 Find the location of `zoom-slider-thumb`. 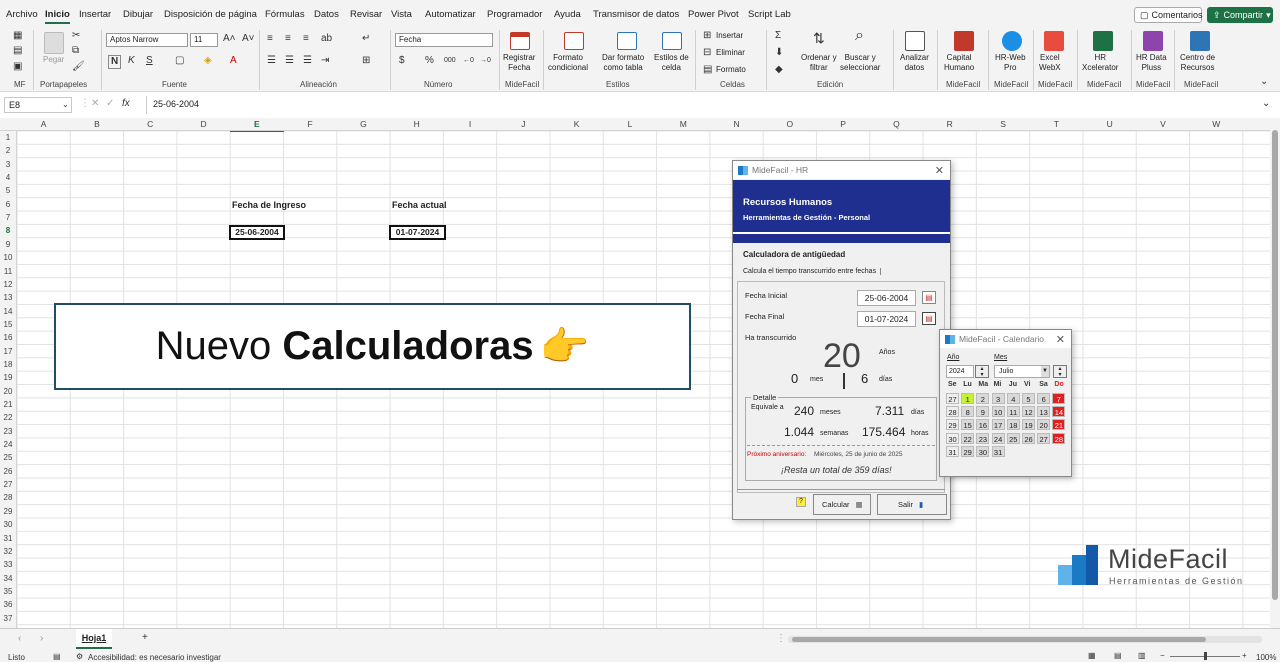

zoom-slider-thumb is located at coordinates (1205, 656).